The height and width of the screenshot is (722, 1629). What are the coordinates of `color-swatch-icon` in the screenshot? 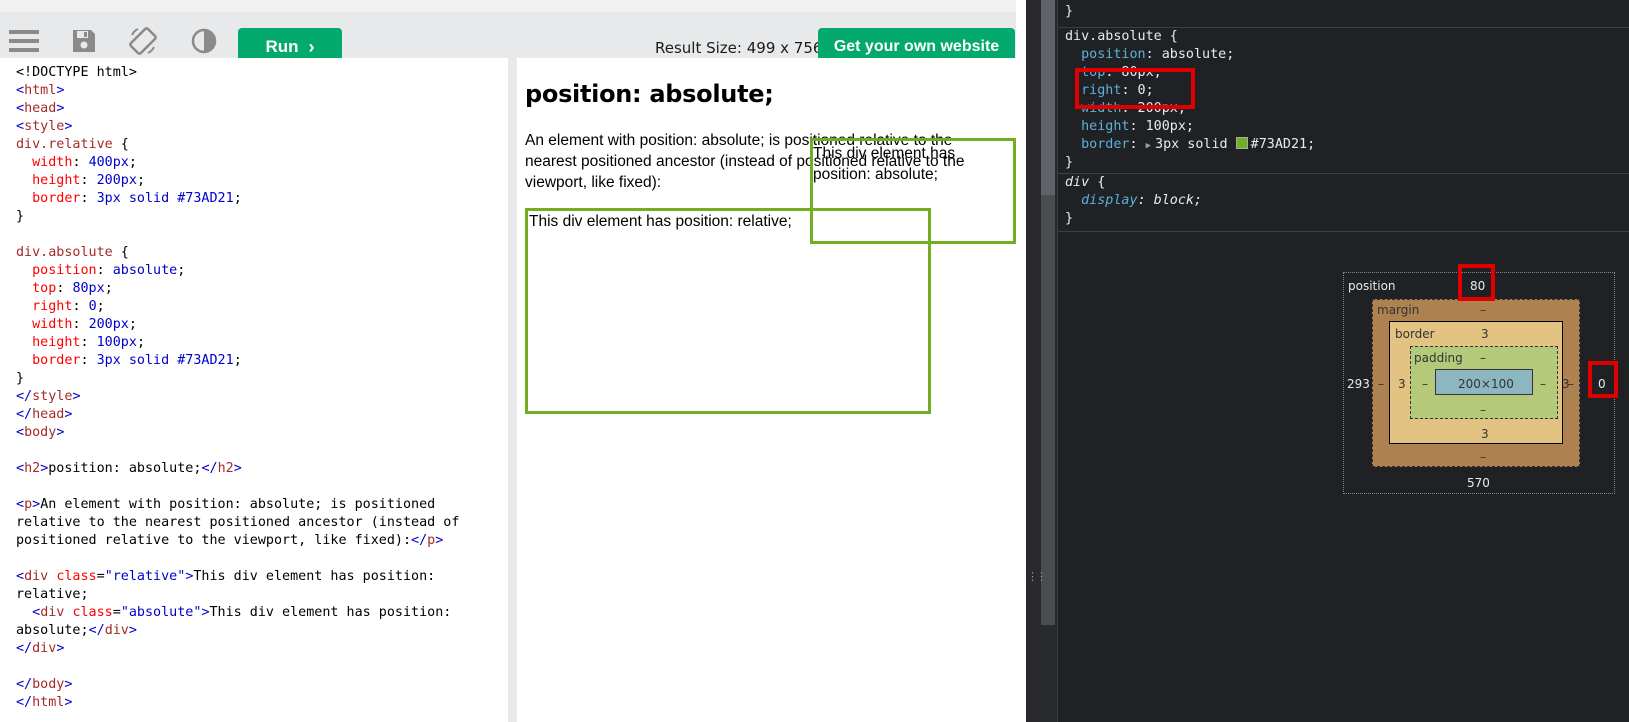 It's located at (1241, 143).